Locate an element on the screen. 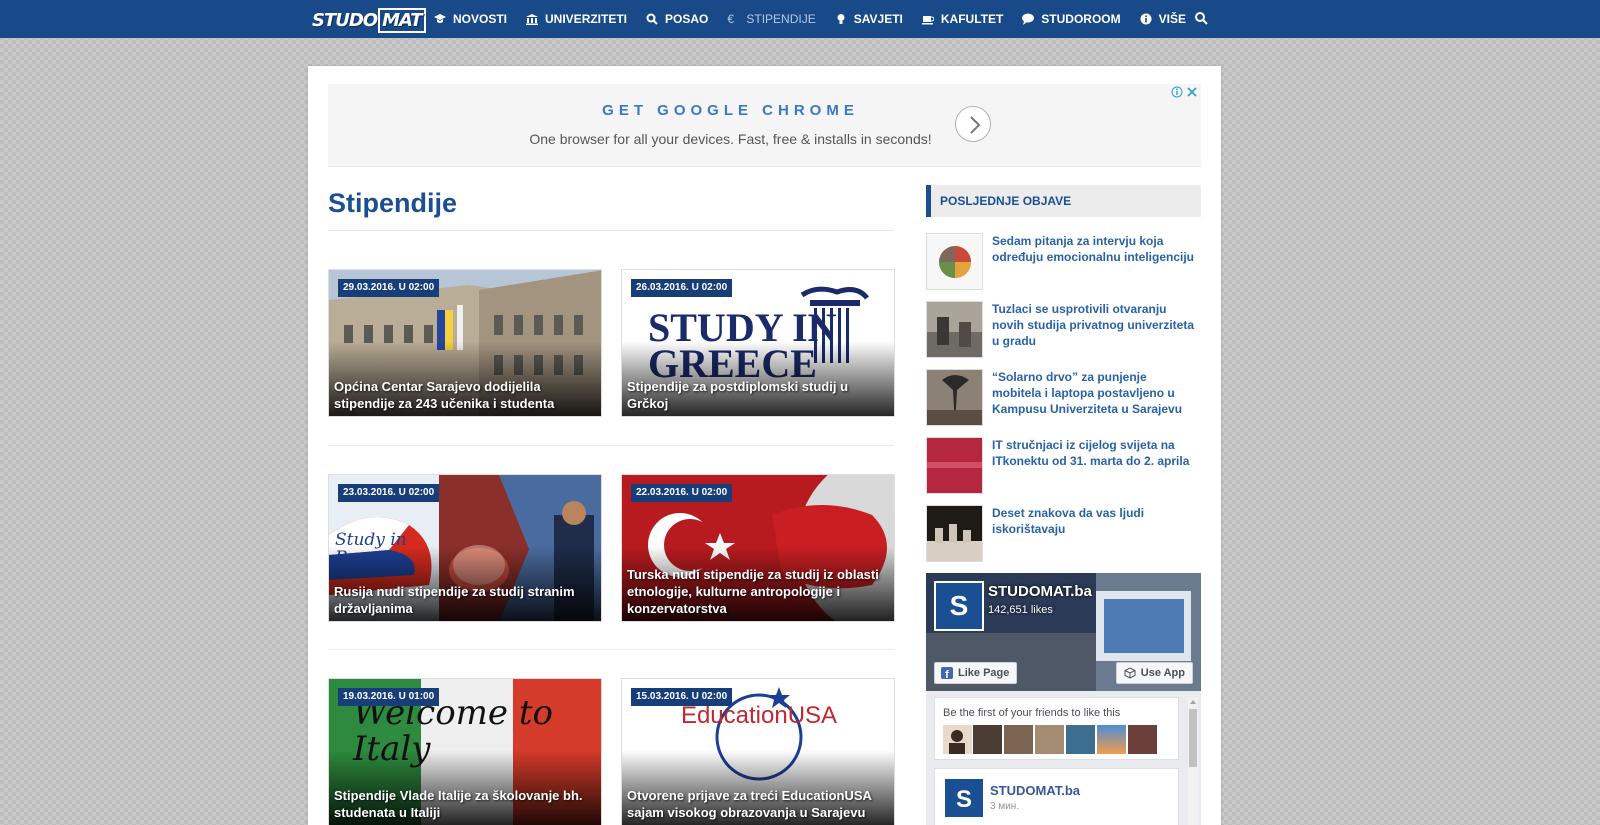 This screenshot has width=1600, height=825. euro-icon: € is located at coordinates (731, 19).